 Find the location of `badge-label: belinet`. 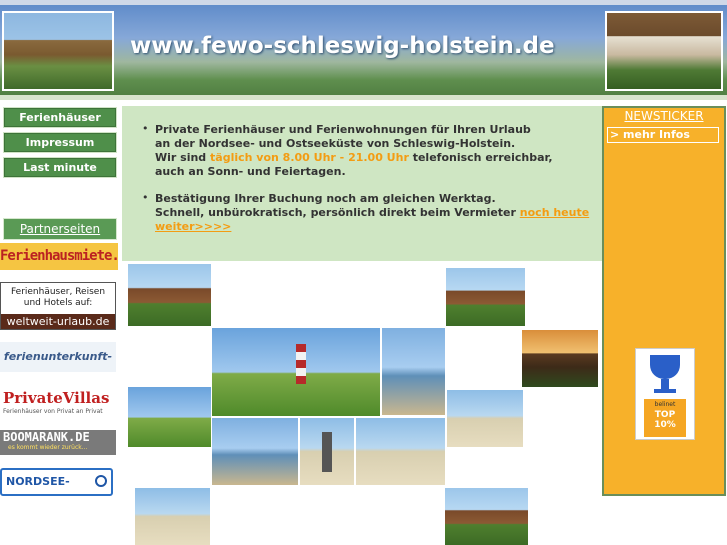

badge-label: belinet is located at coordinates (665, 404).